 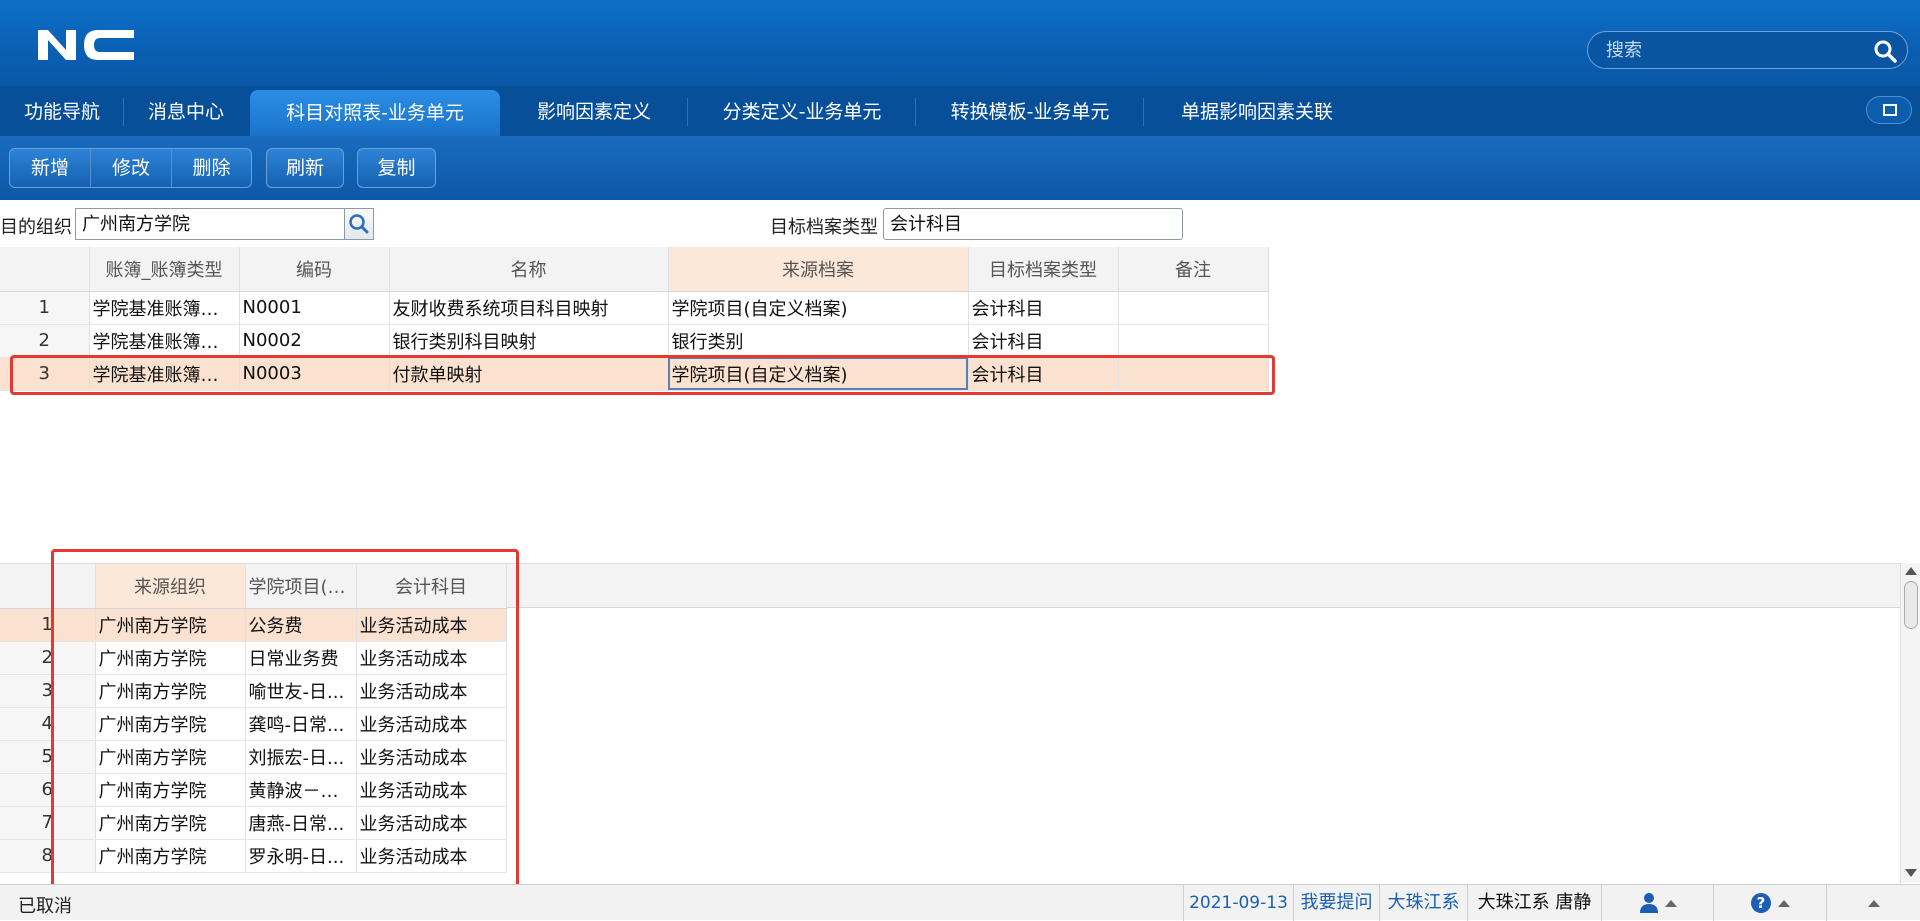 I want to click on search-input, so click(x=1731, y=50).